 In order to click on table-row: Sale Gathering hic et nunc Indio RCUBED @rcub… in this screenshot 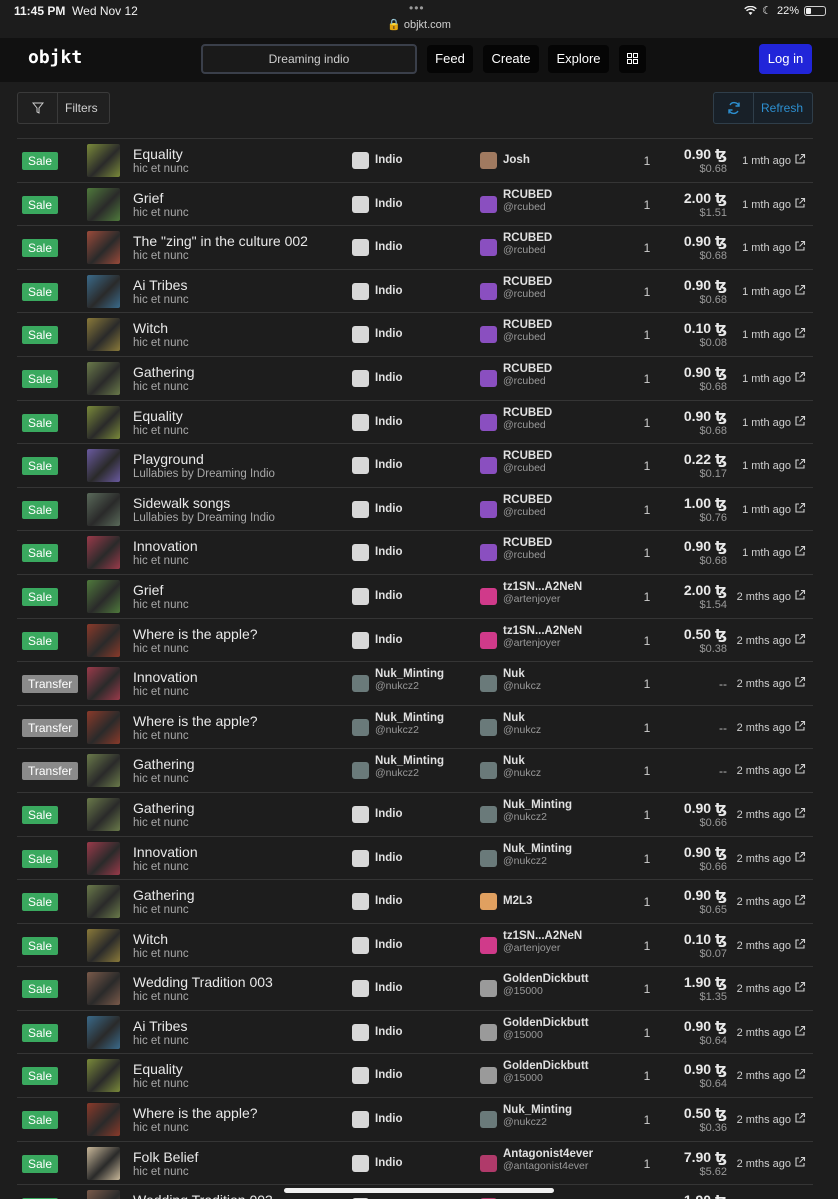, I will do `click(415, 379)`.